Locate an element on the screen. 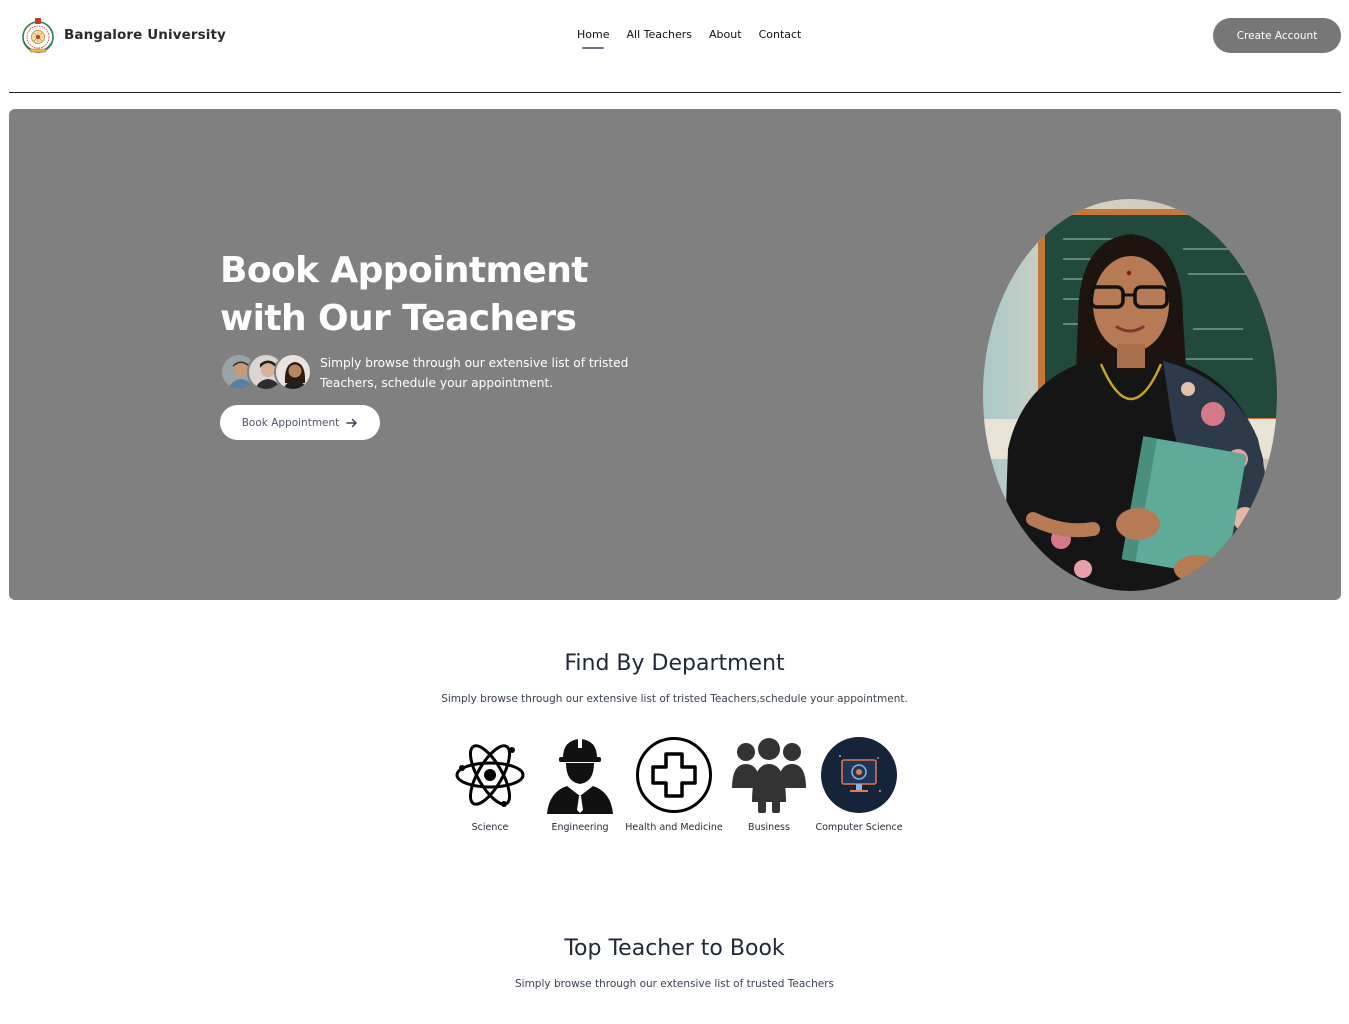 The height and width of the screenshot is (1024, 1349). computer-monitor-icon is located at coordinates (859, 775).